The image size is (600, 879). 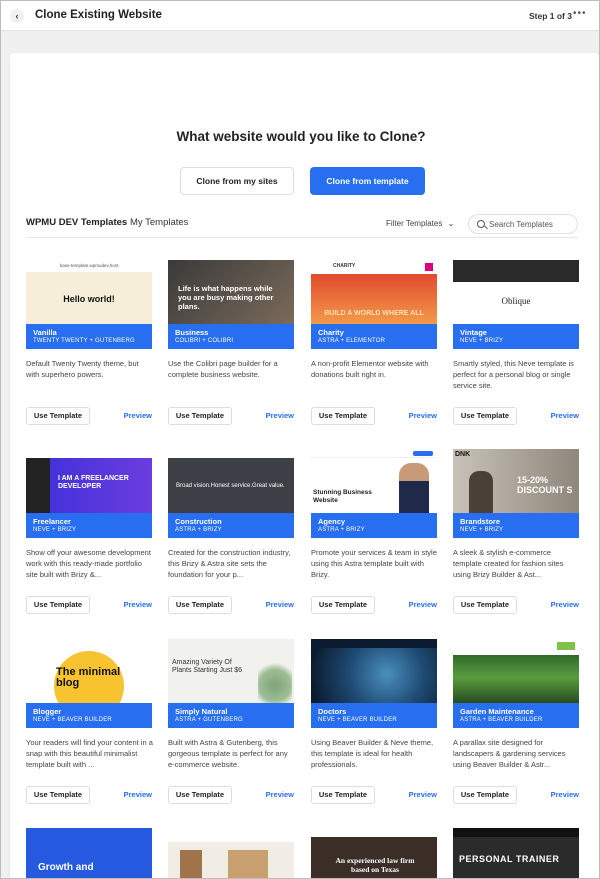 I want to click on template-name: Brandstore, so click(x=480, y=521).